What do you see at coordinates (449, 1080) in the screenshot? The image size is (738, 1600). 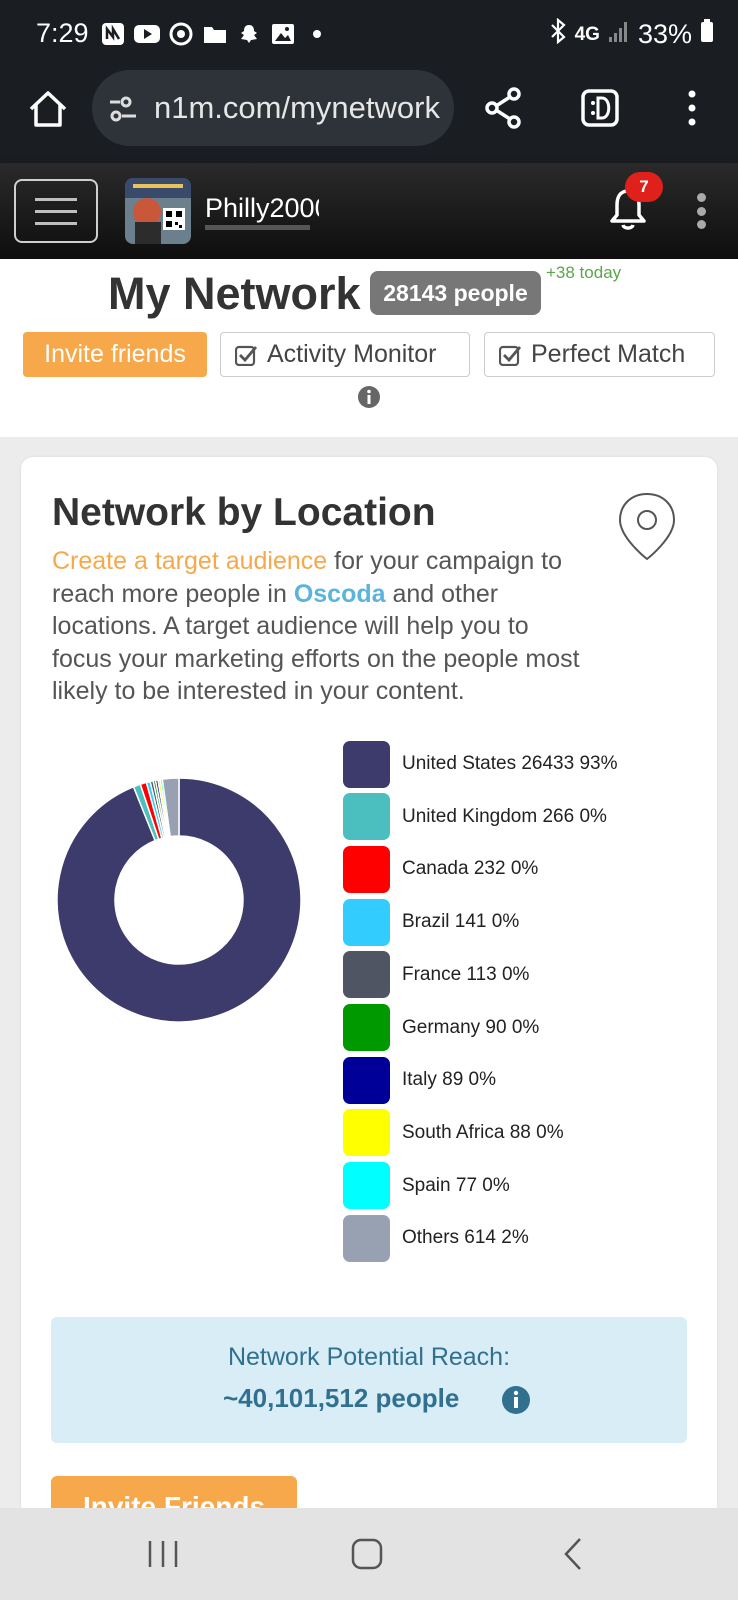 I see `legend-label: Italy 89 0%` at bounding box center [449, 1080].